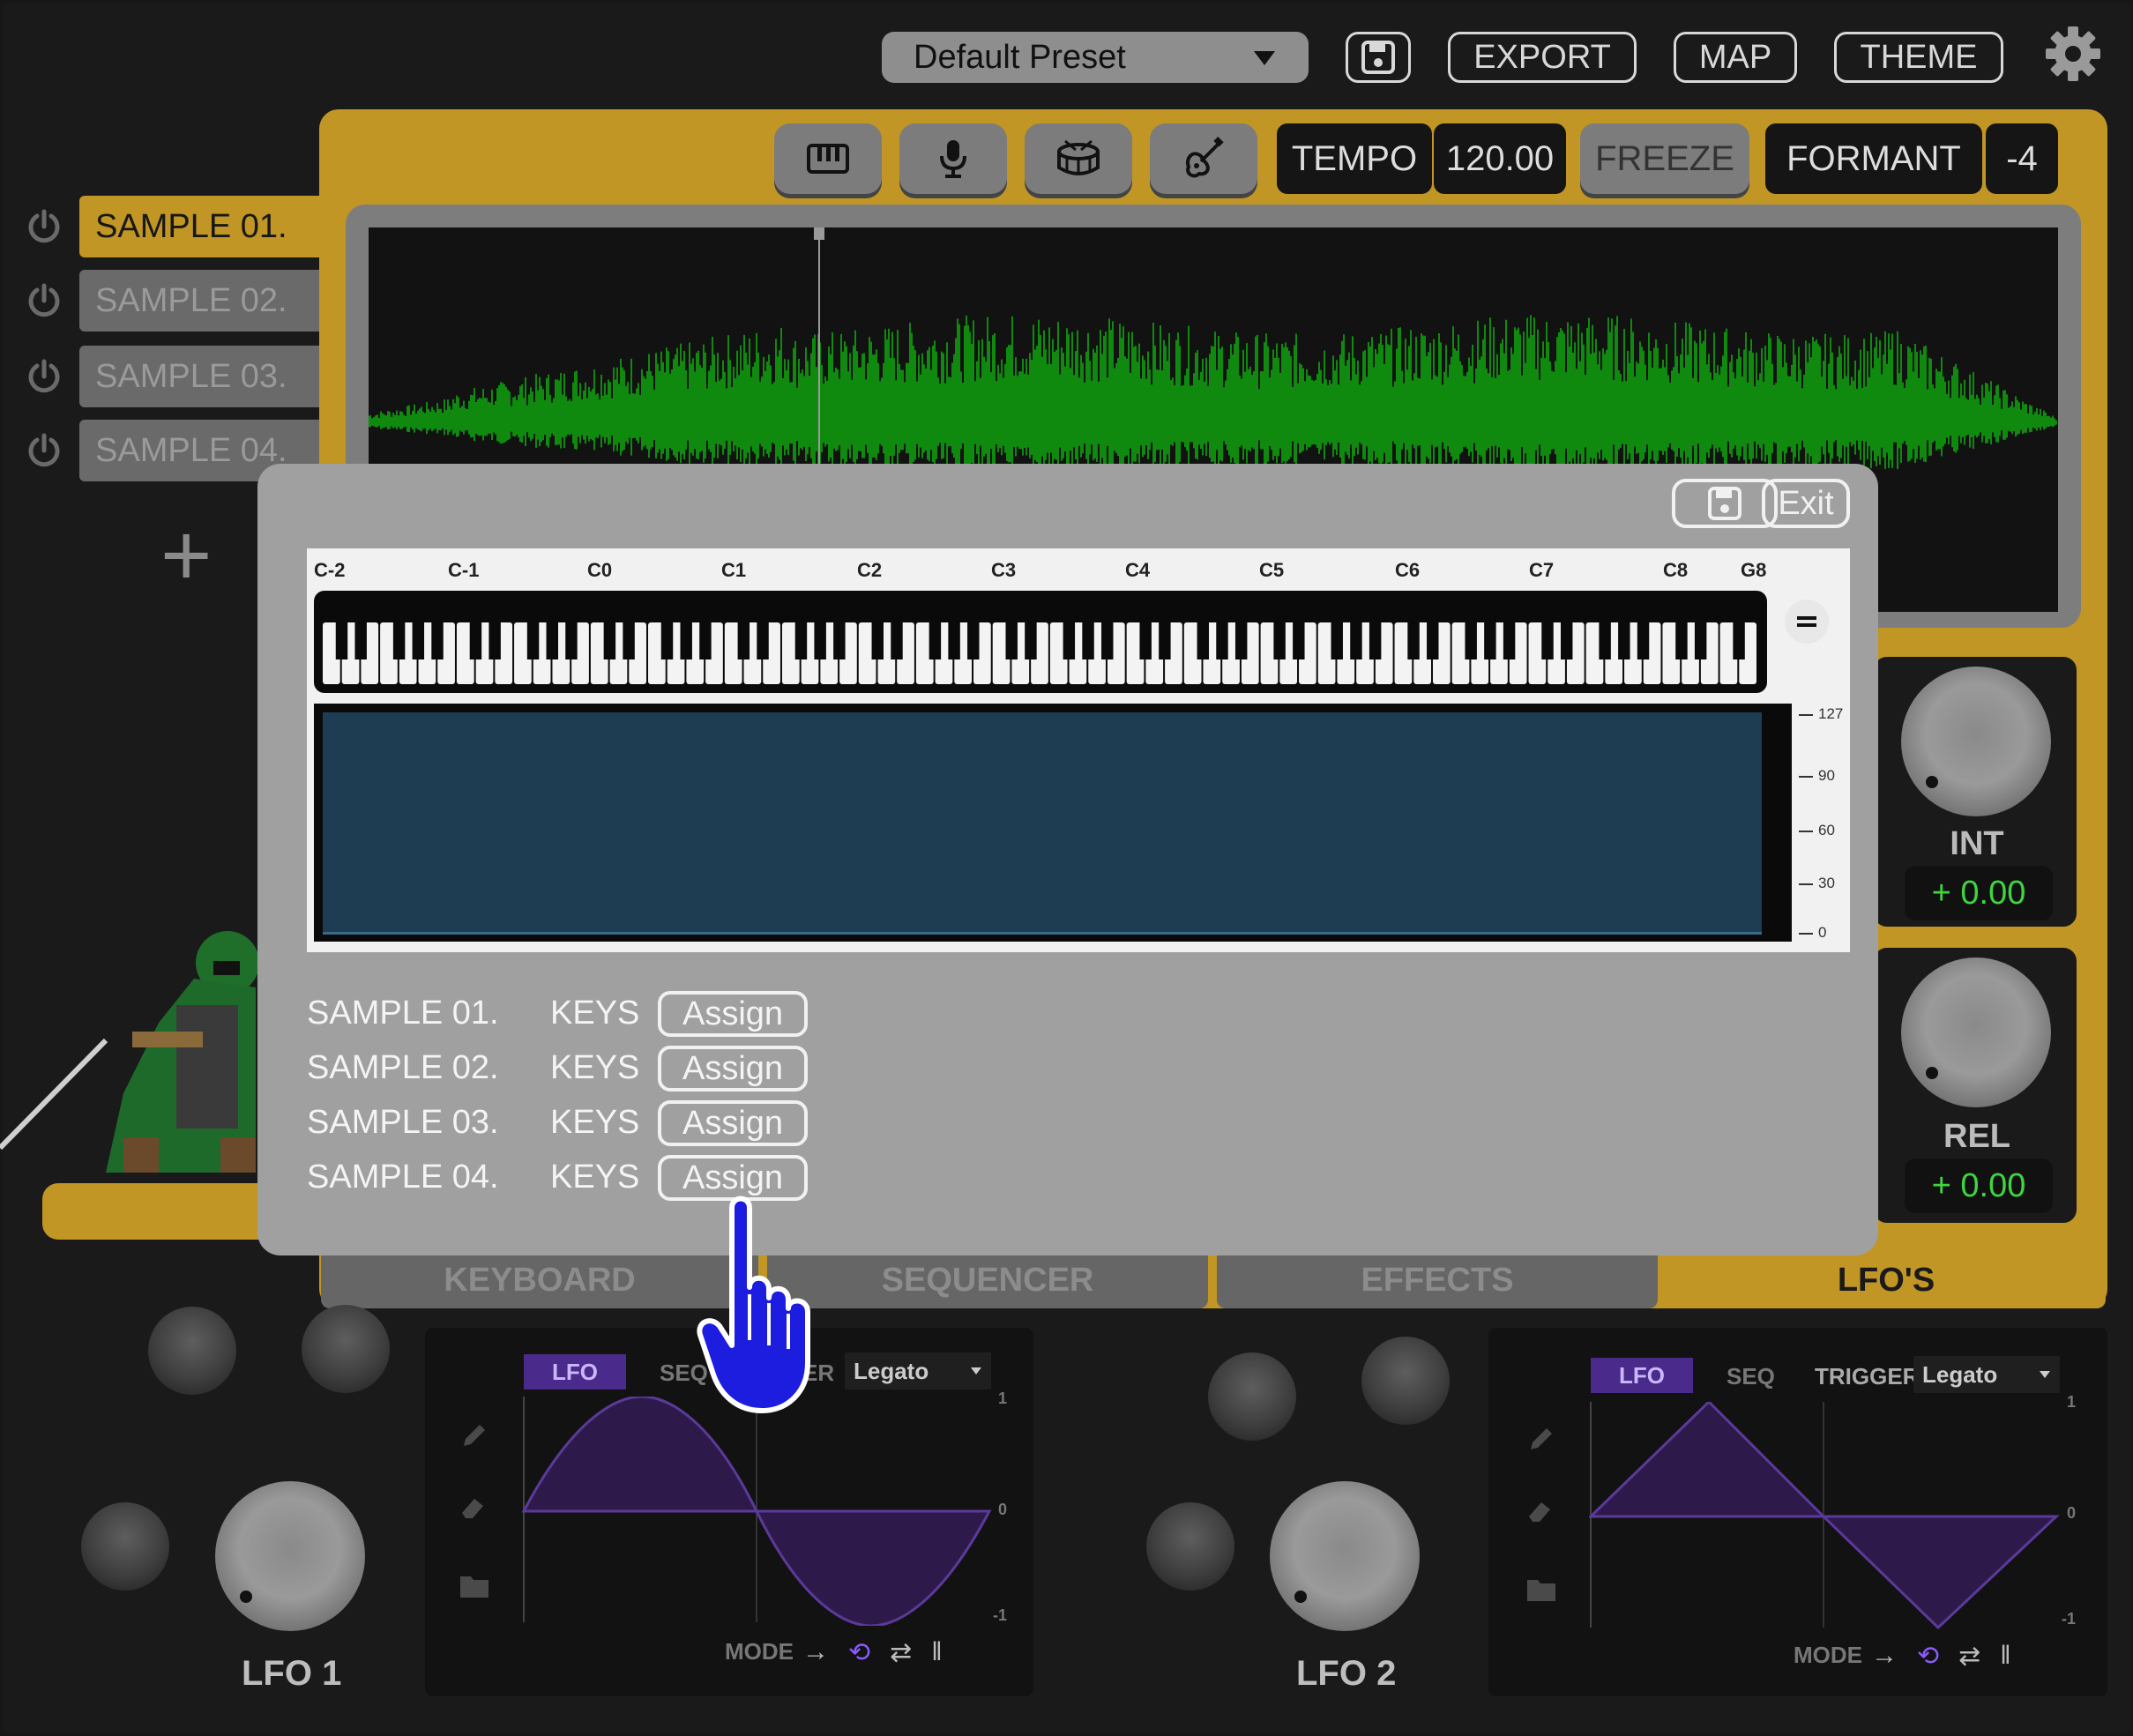  I want to click on piano-keyboard, so click(1041, 642).